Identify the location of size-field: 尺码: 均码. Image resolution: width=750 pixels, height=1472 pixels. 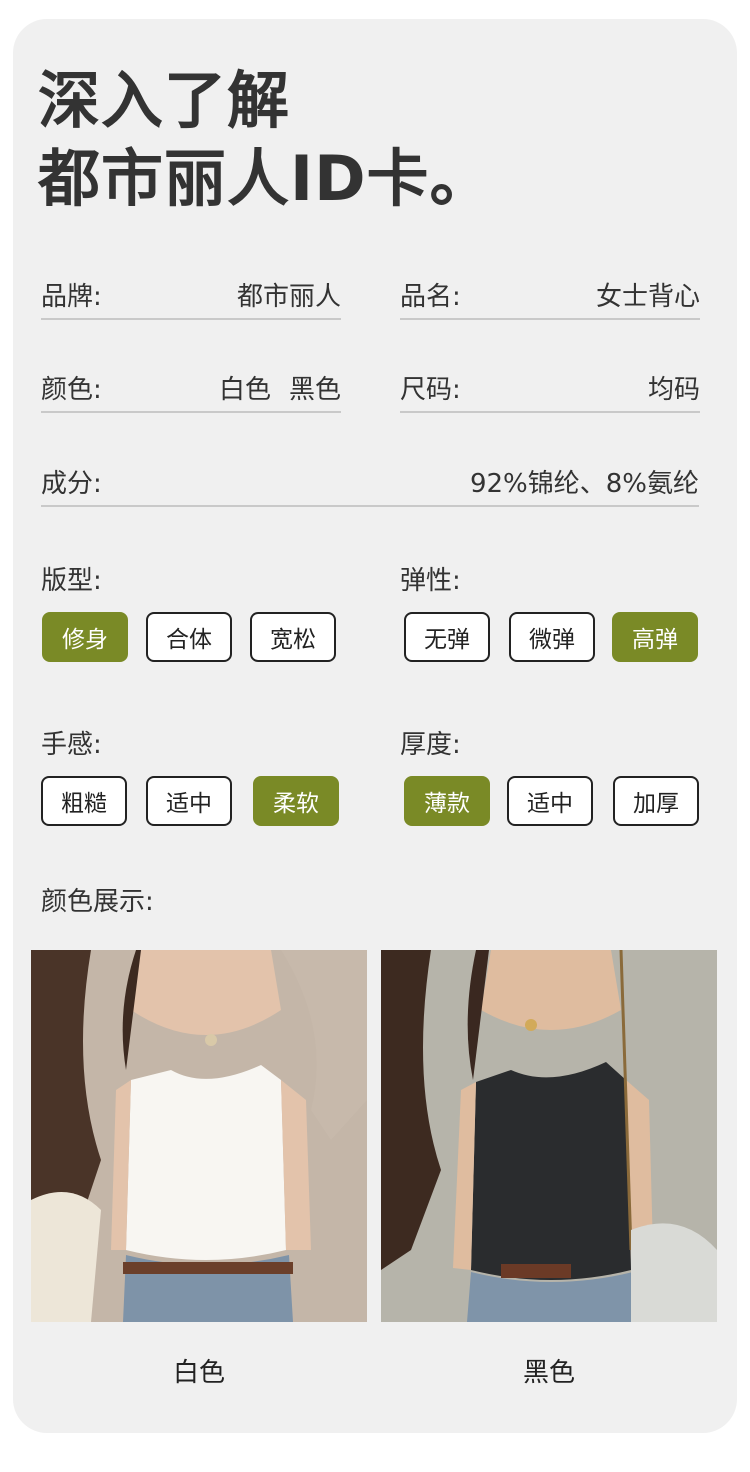
(550, 388).